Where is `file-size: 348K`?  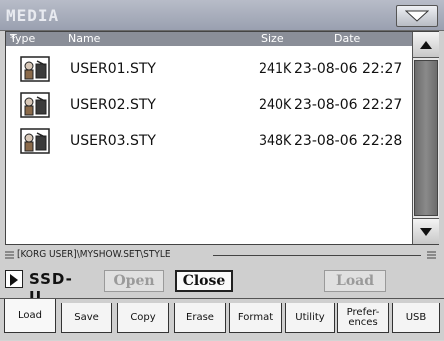 file-size: 348K is located at coordinates (275, 141).